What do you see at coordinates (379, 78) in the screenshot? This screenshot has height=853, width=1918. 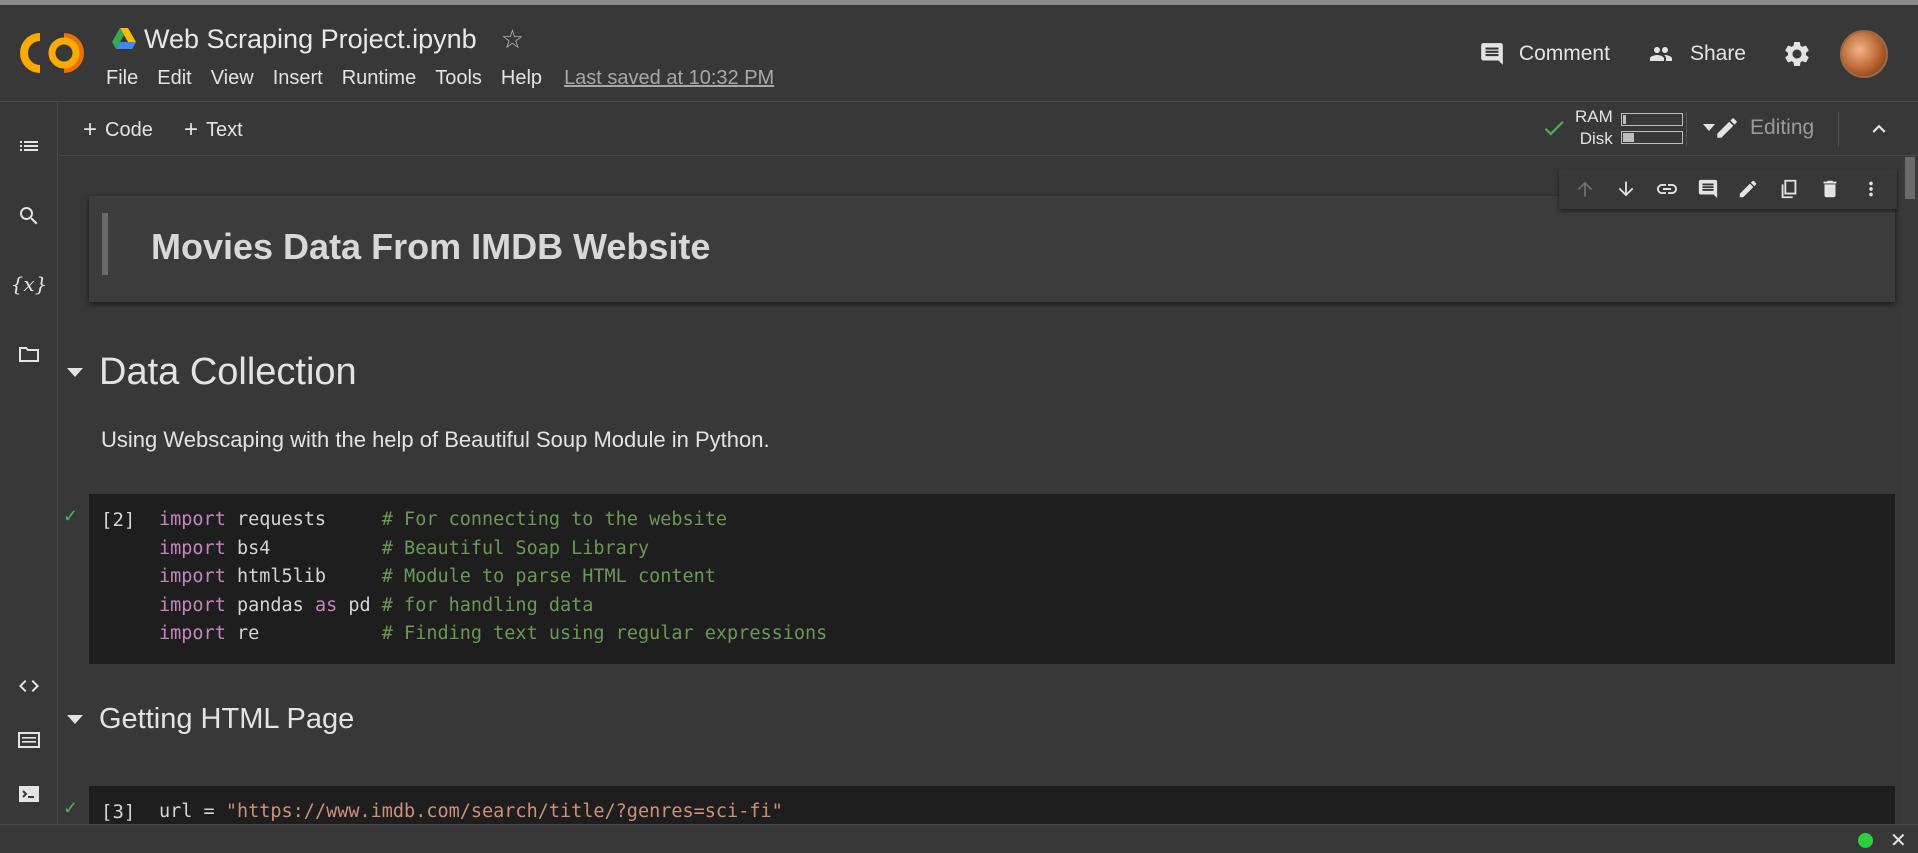 I see `menu-runtime: Runtime` at bounding box center [379, 78].